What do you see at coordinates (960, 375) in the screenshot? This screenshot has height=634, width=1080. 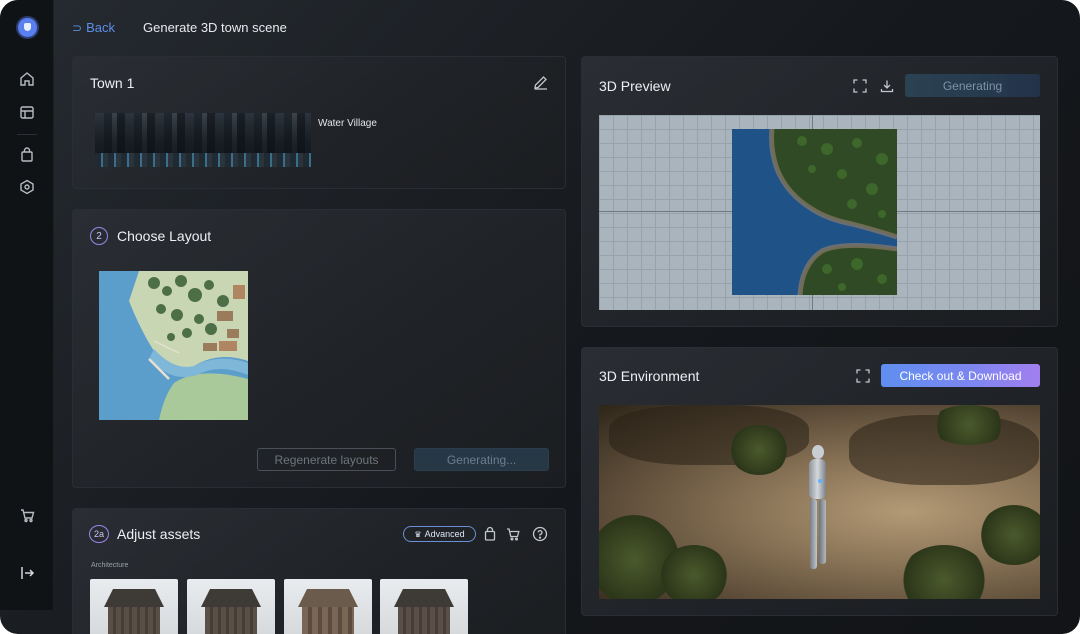 I see `checkout-download-button: Check out & Download` at bounding box center [960, 375].